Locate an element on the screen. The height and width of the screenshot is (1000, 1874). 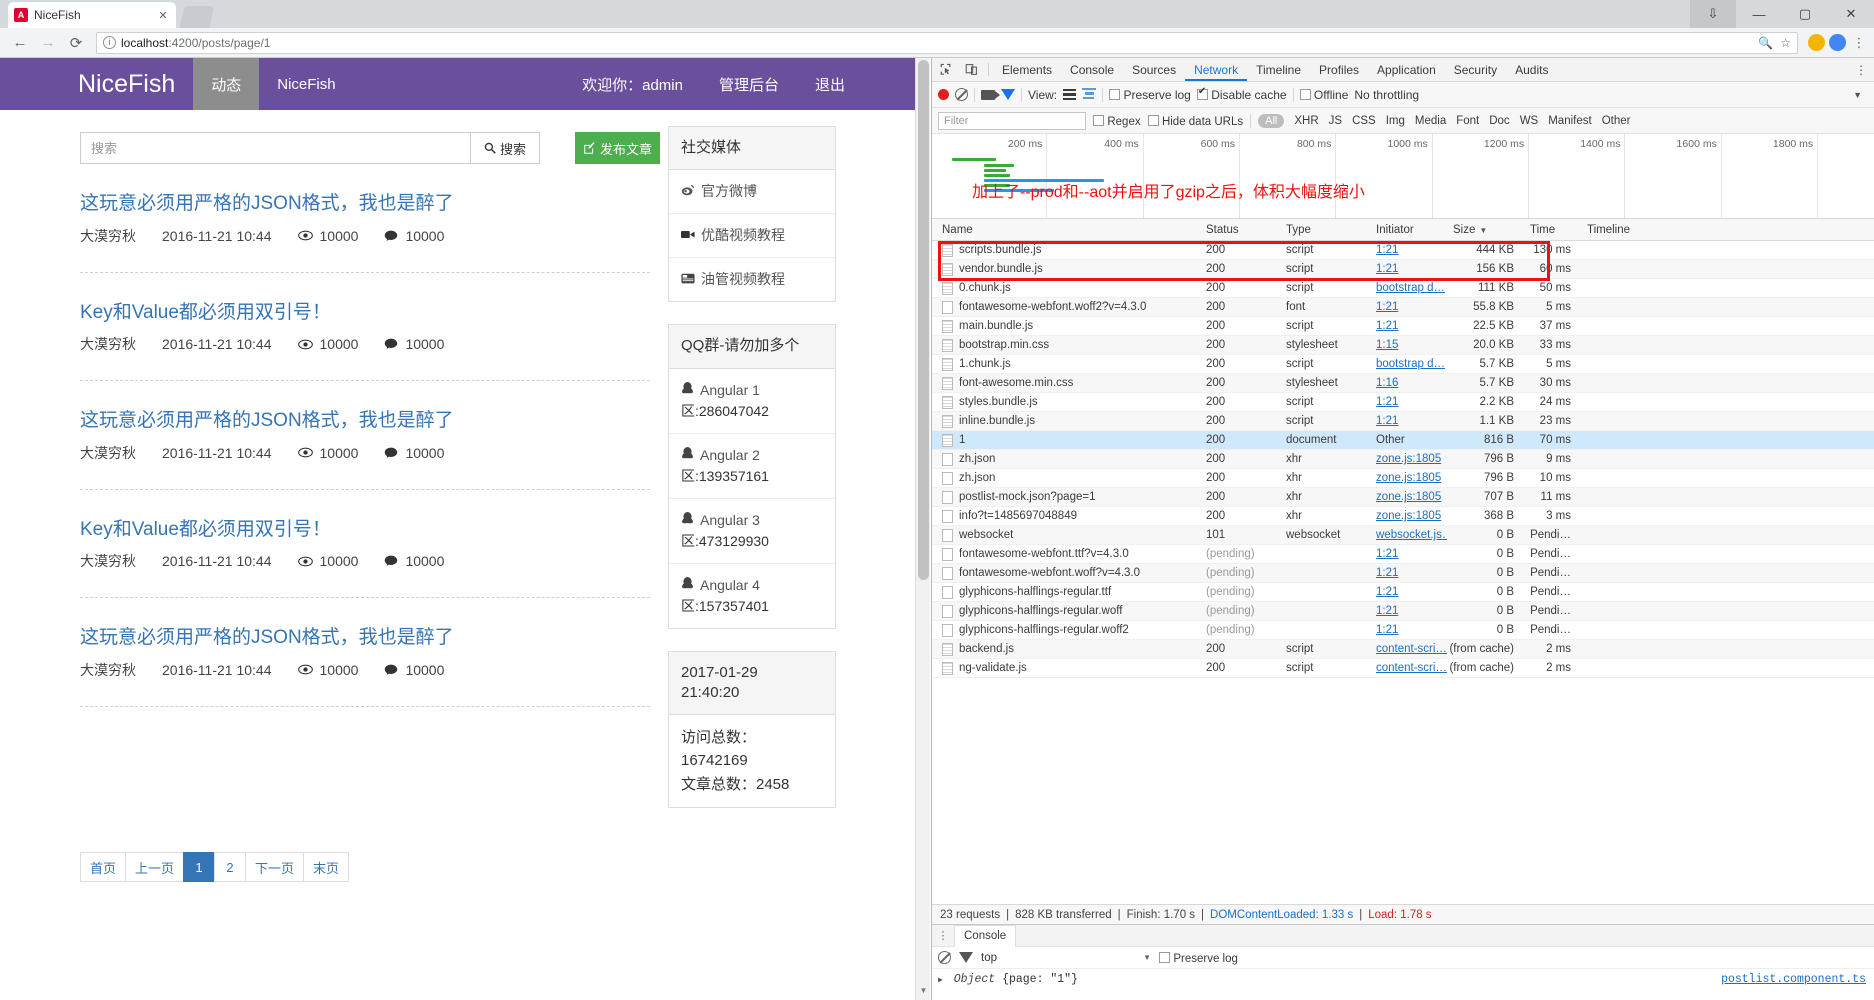
table-row: vendor.bundle.js 200 script 1:21 156 KB 60 ms is located at coordinates (1403, 269).